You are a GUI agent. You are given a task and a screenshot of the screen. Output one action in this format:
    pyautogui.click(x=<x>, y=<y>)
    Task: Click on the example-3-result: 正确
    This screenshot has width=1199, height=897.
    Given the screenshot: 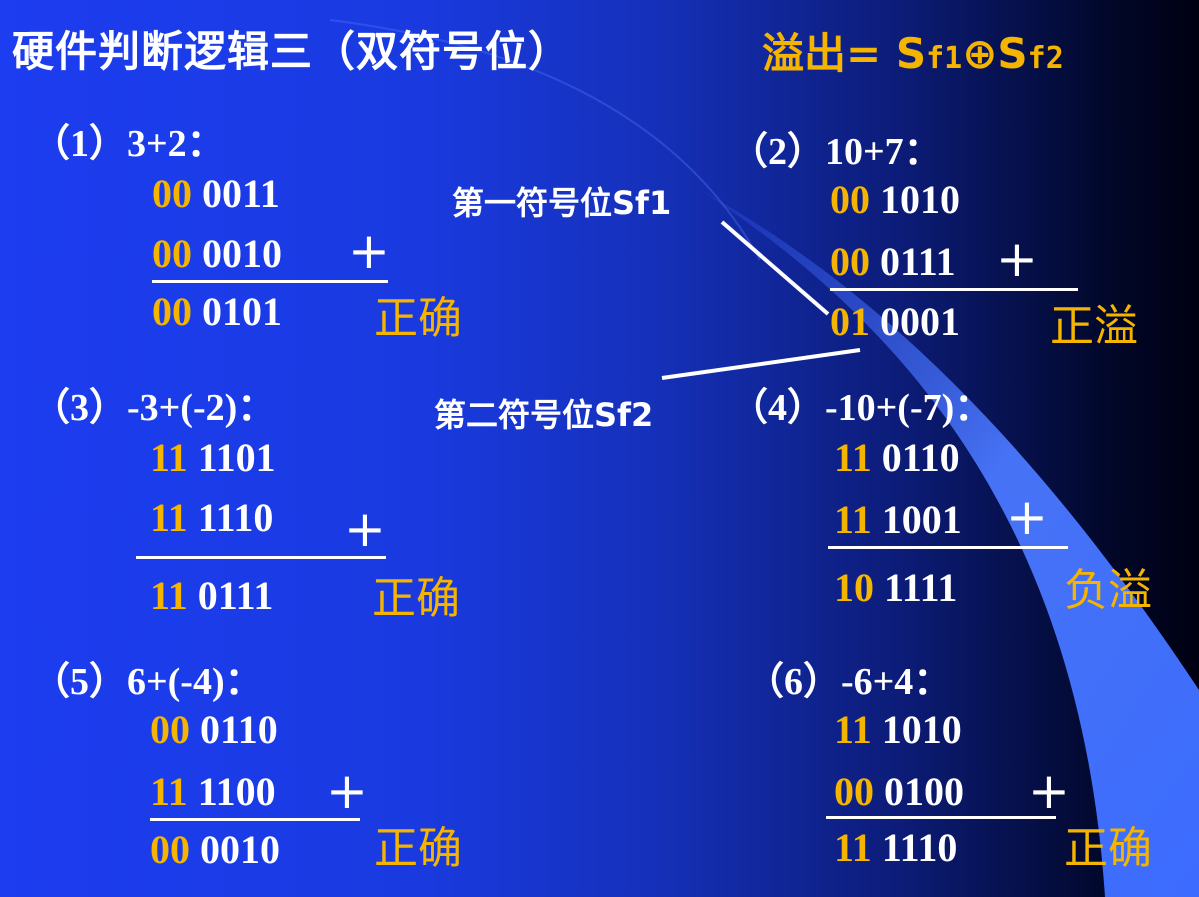 What is the action you would take?
    pyautogui.click(x=416, y=598)
    